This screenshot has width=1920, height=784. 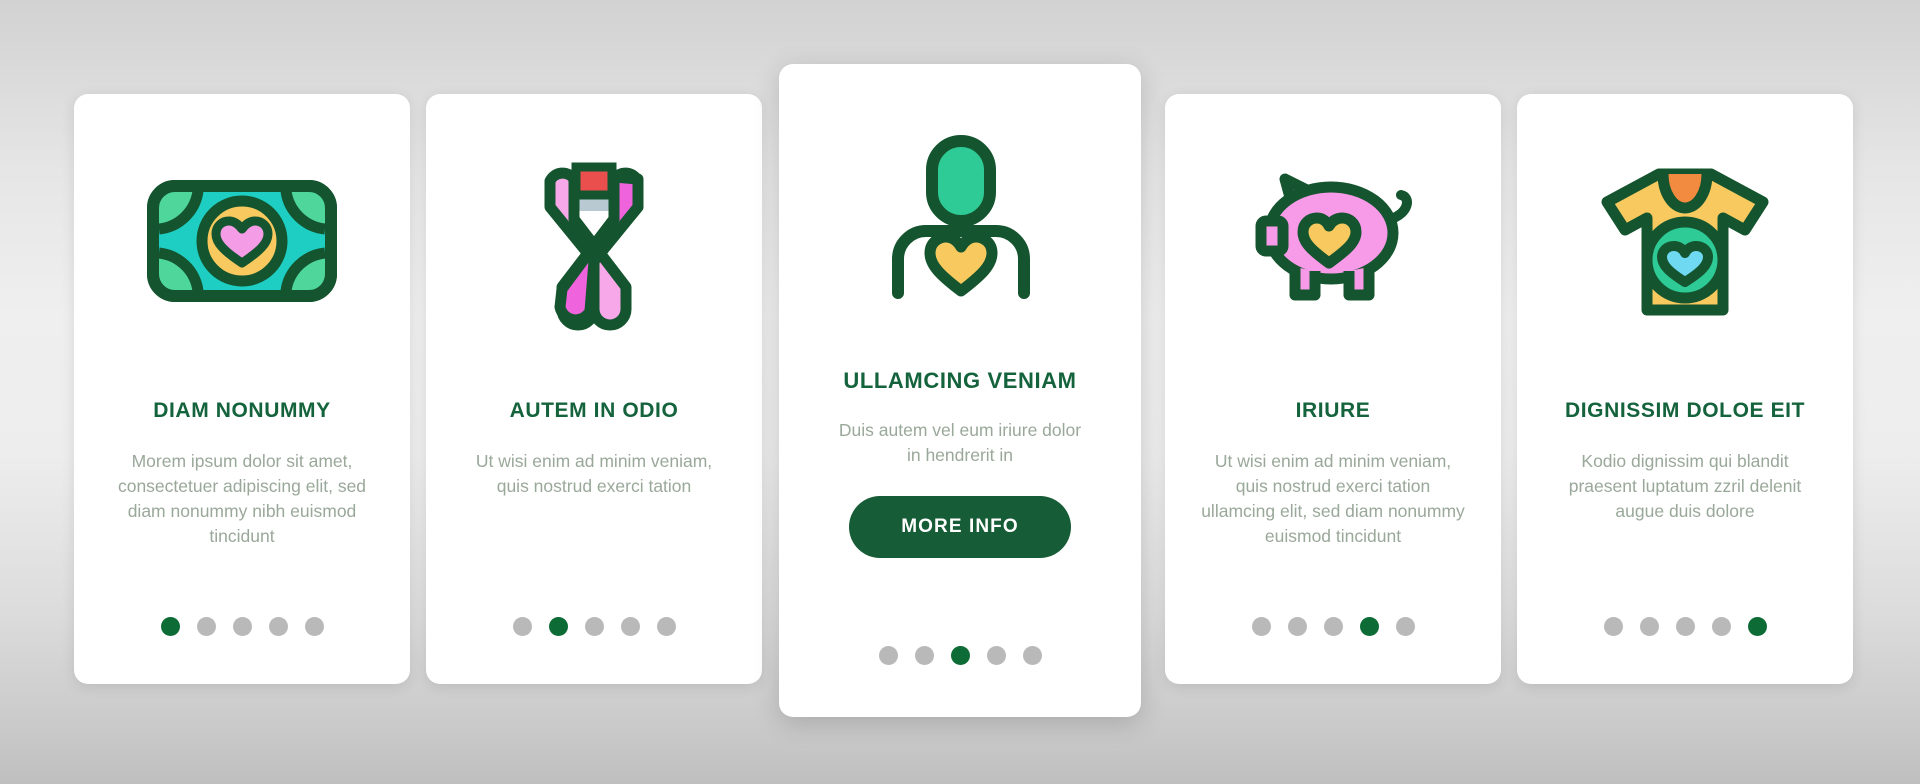 I want to click on card-title: ULLAMCING VENIAM, so click(x=960, y=380).